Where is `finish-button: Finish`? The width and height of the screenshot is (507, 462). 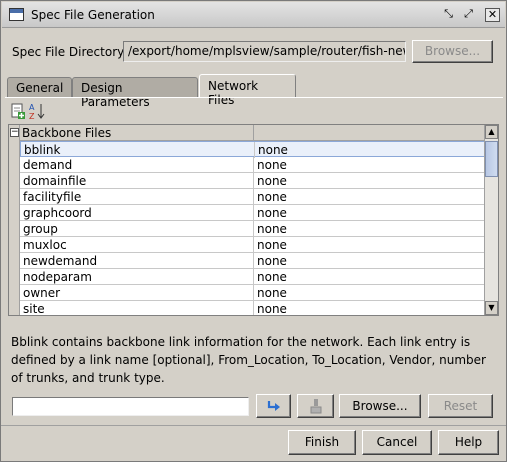
finish-button: Finish is located at coordinates (322, 442).